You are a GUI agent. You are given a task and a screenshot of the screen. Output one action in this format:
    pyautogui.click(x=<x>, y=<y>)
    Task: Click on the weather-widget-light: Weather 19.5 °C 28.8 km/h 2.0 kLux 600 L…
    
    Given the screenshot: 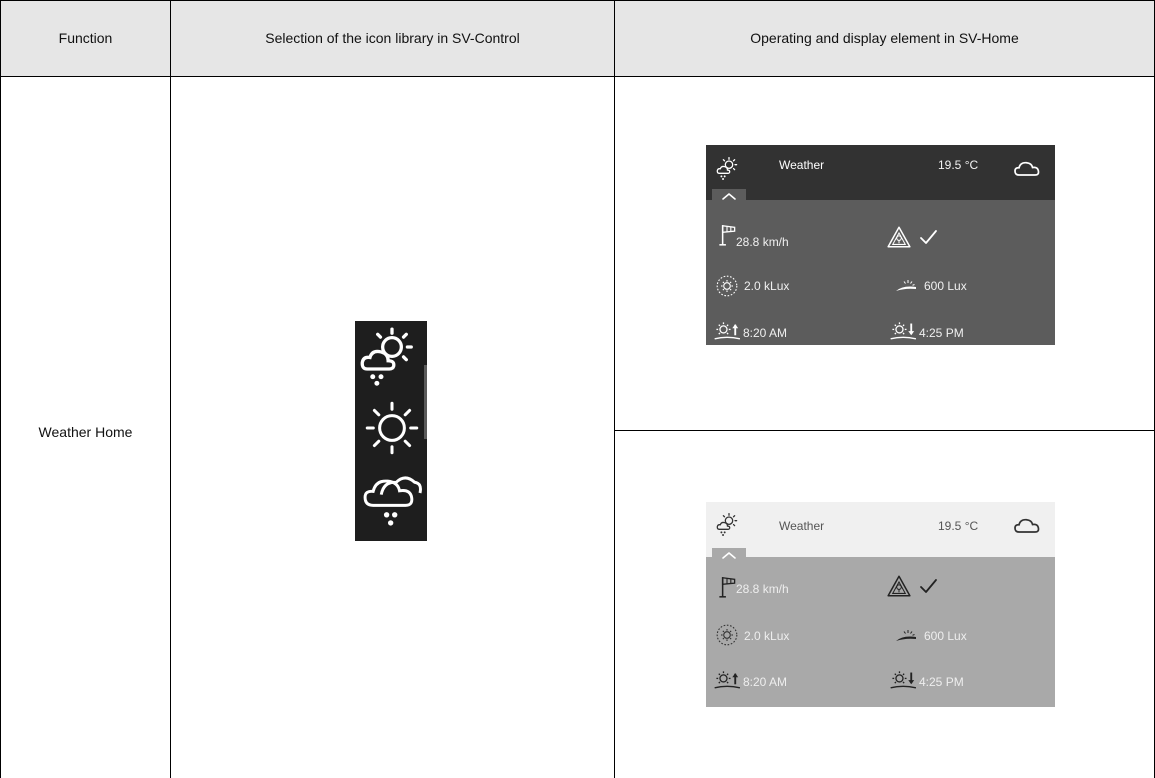 What is the action you would take?
    pyautogui.click(x=880, y=604)
    